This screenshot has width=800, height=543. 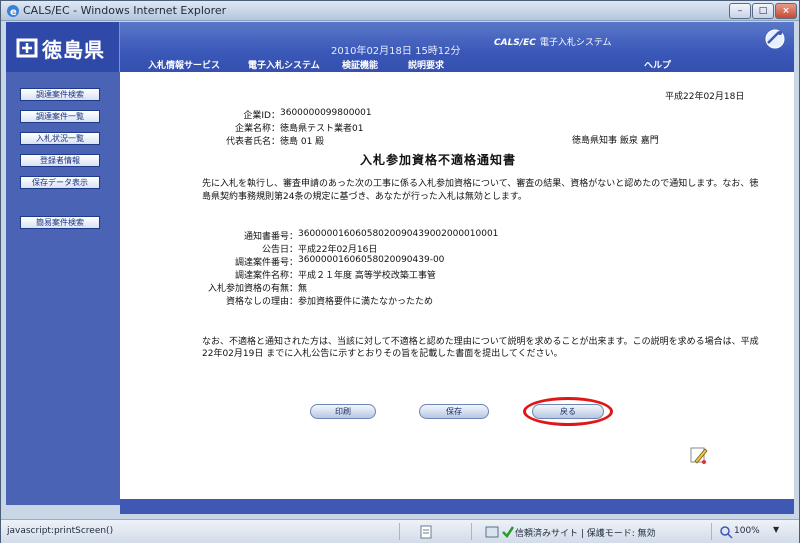 What do you see at coordinates (366, 302) in the screenshot?
I see `reason-value: 参加資格要件に満たなかったため` at bounding box center [366, 302].